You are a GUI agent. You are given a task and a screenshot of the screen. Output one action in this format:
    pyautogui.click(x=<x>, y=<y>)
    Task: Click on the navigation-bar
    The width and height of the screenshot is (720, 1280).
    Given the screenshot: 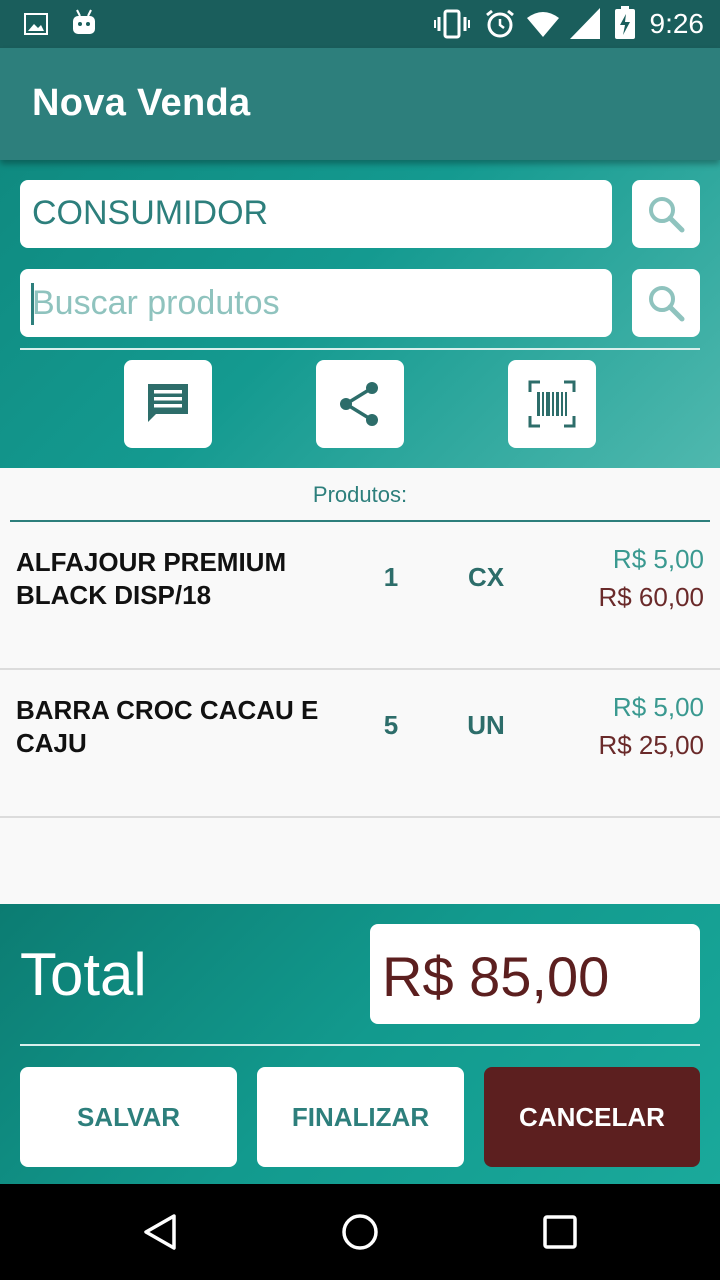 What is the action you would take?
    pyautogui.click(x=360, y=1232)
    